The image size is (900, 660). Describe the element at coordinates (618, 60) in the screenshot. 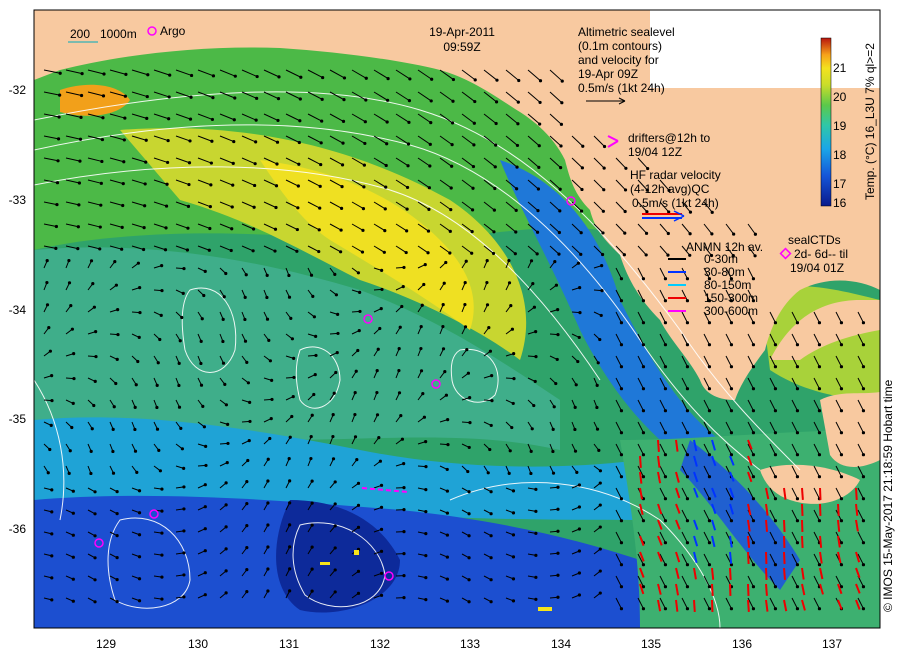

I see `alt-line-2: and velocity for` at that location.